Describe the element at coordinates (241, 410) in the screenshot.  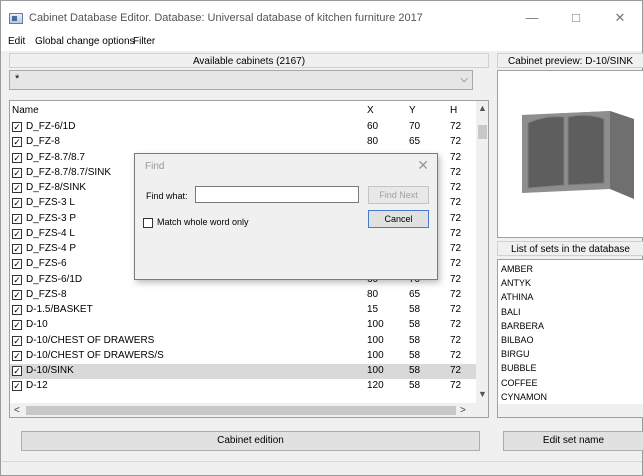
I see `hscroll-thumb` at that location.